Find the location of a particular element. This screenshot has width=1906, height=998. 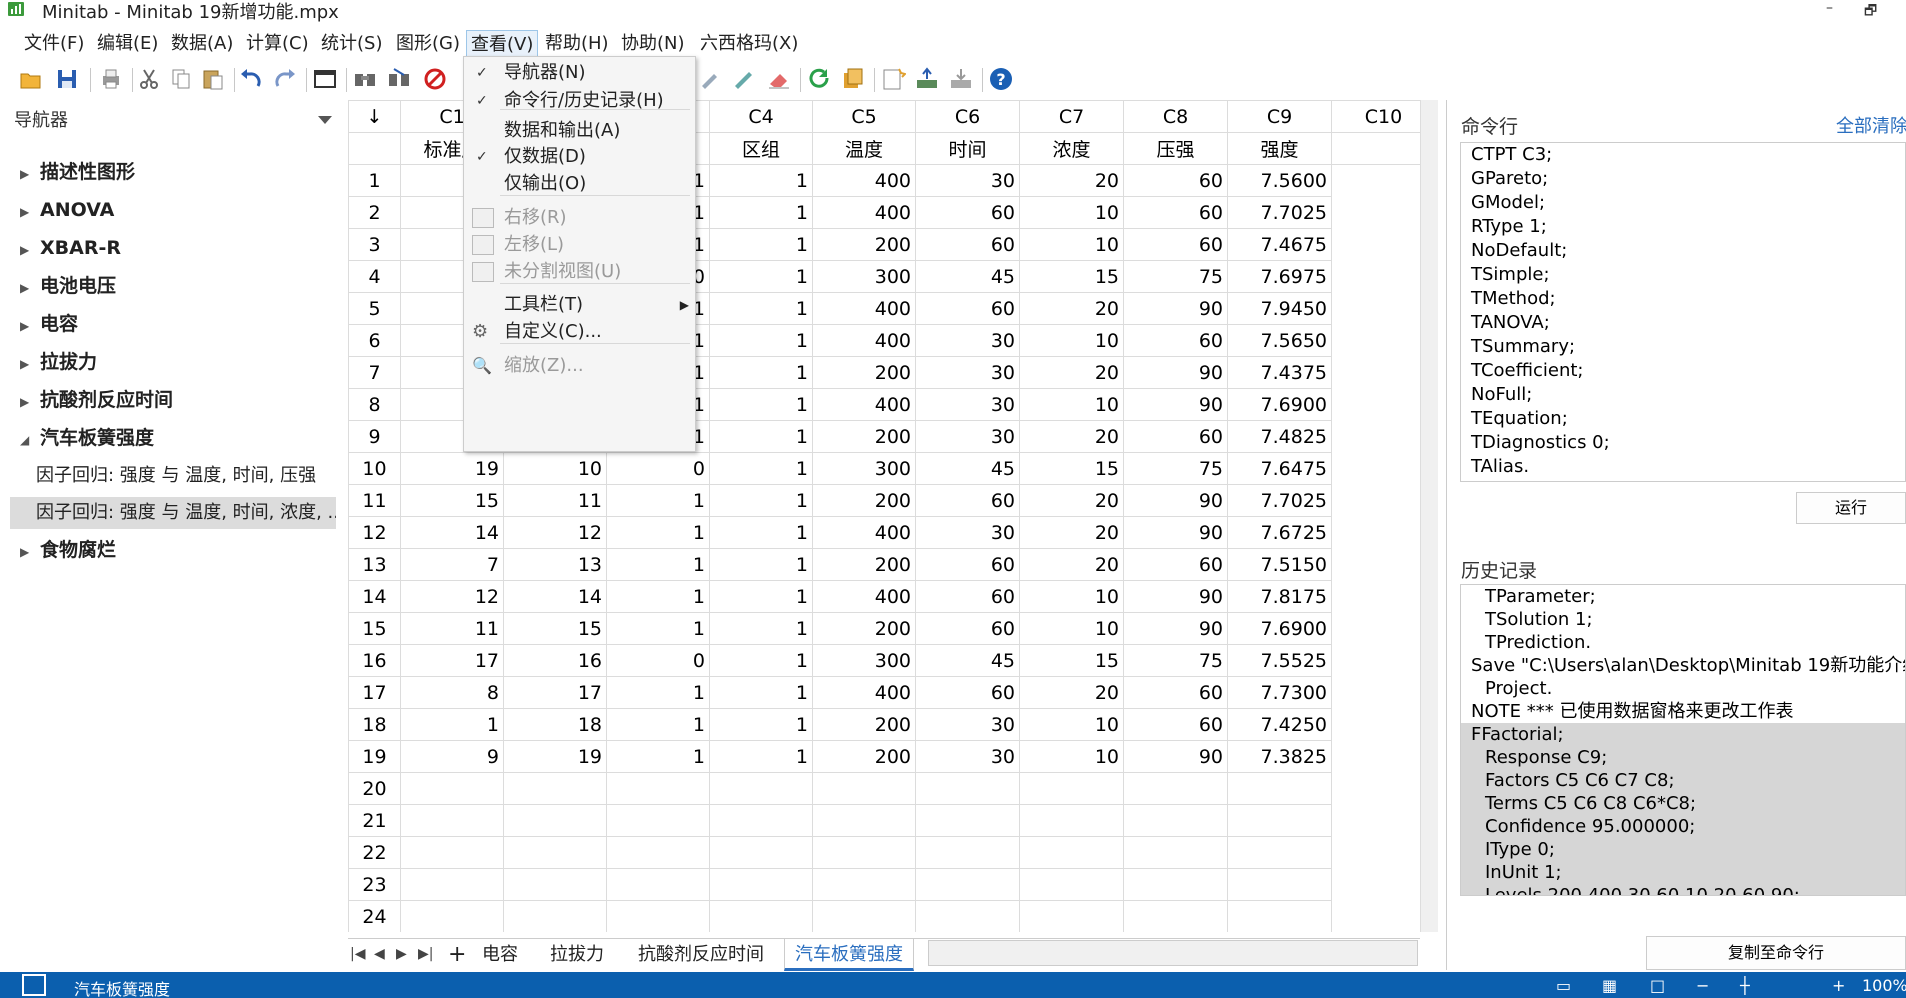

data-cell: 14 is located at coordinates (452, 532).